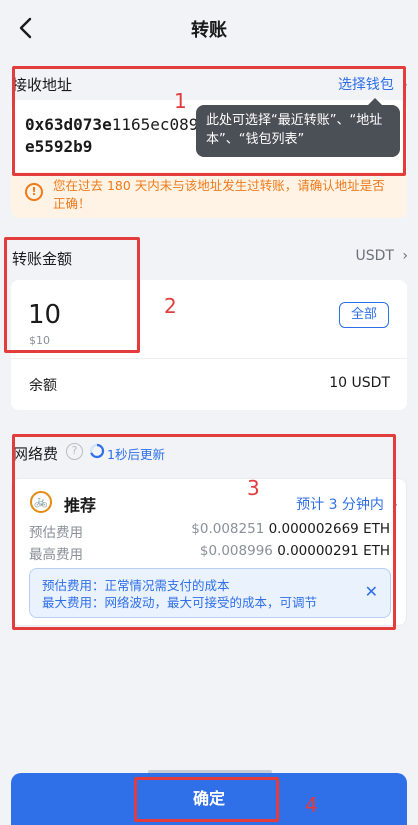 The height and width of the screenshot is (825, 418). Describe the element at coordinates (405, 256) in the screenshot. I see `chevron-right-icon: ›` at that location.